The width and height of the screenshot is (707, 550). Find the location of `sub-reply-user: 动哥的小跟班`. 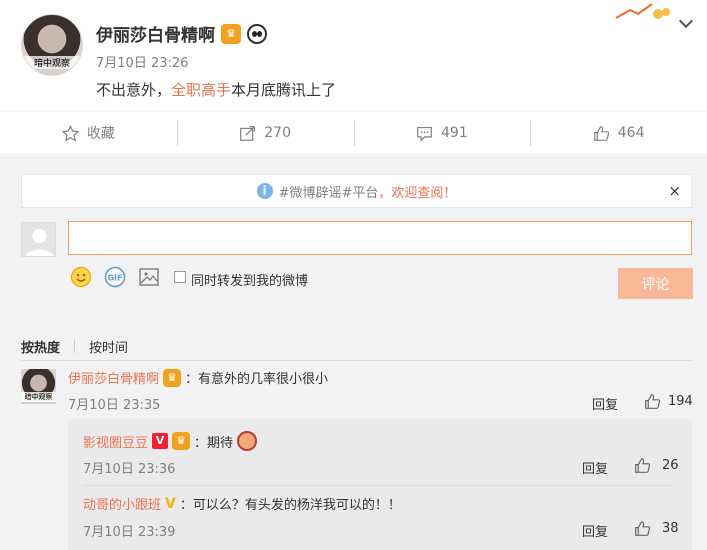

sub-reply-user: 动哥的小跟班 is located at coordinates (122, 503).